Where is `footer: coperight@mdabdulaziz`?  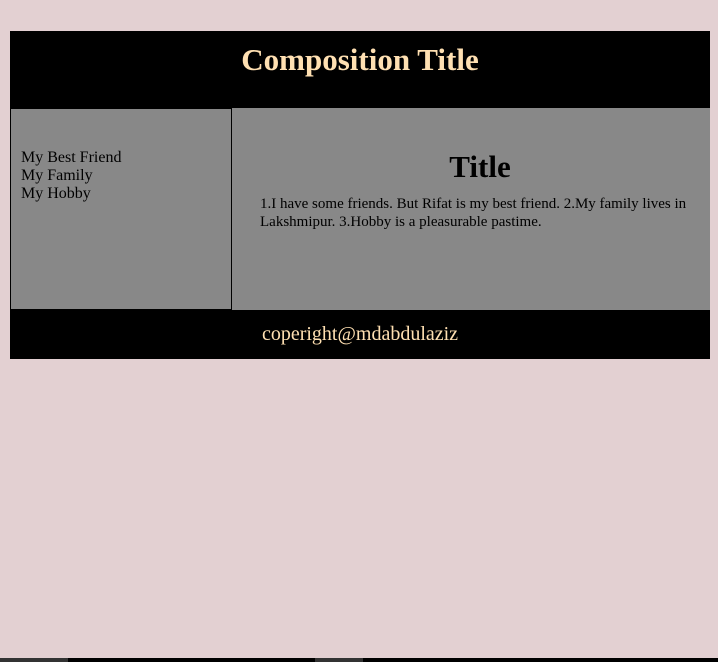 footer: coperight@mdabdulaziz is located at coordinates (360, 334).